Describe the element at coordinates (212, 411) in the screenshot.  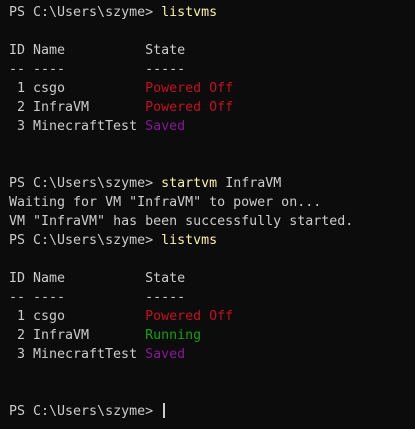
I see `active-prompt-line: PS C:\Users\szyme>` at that location.